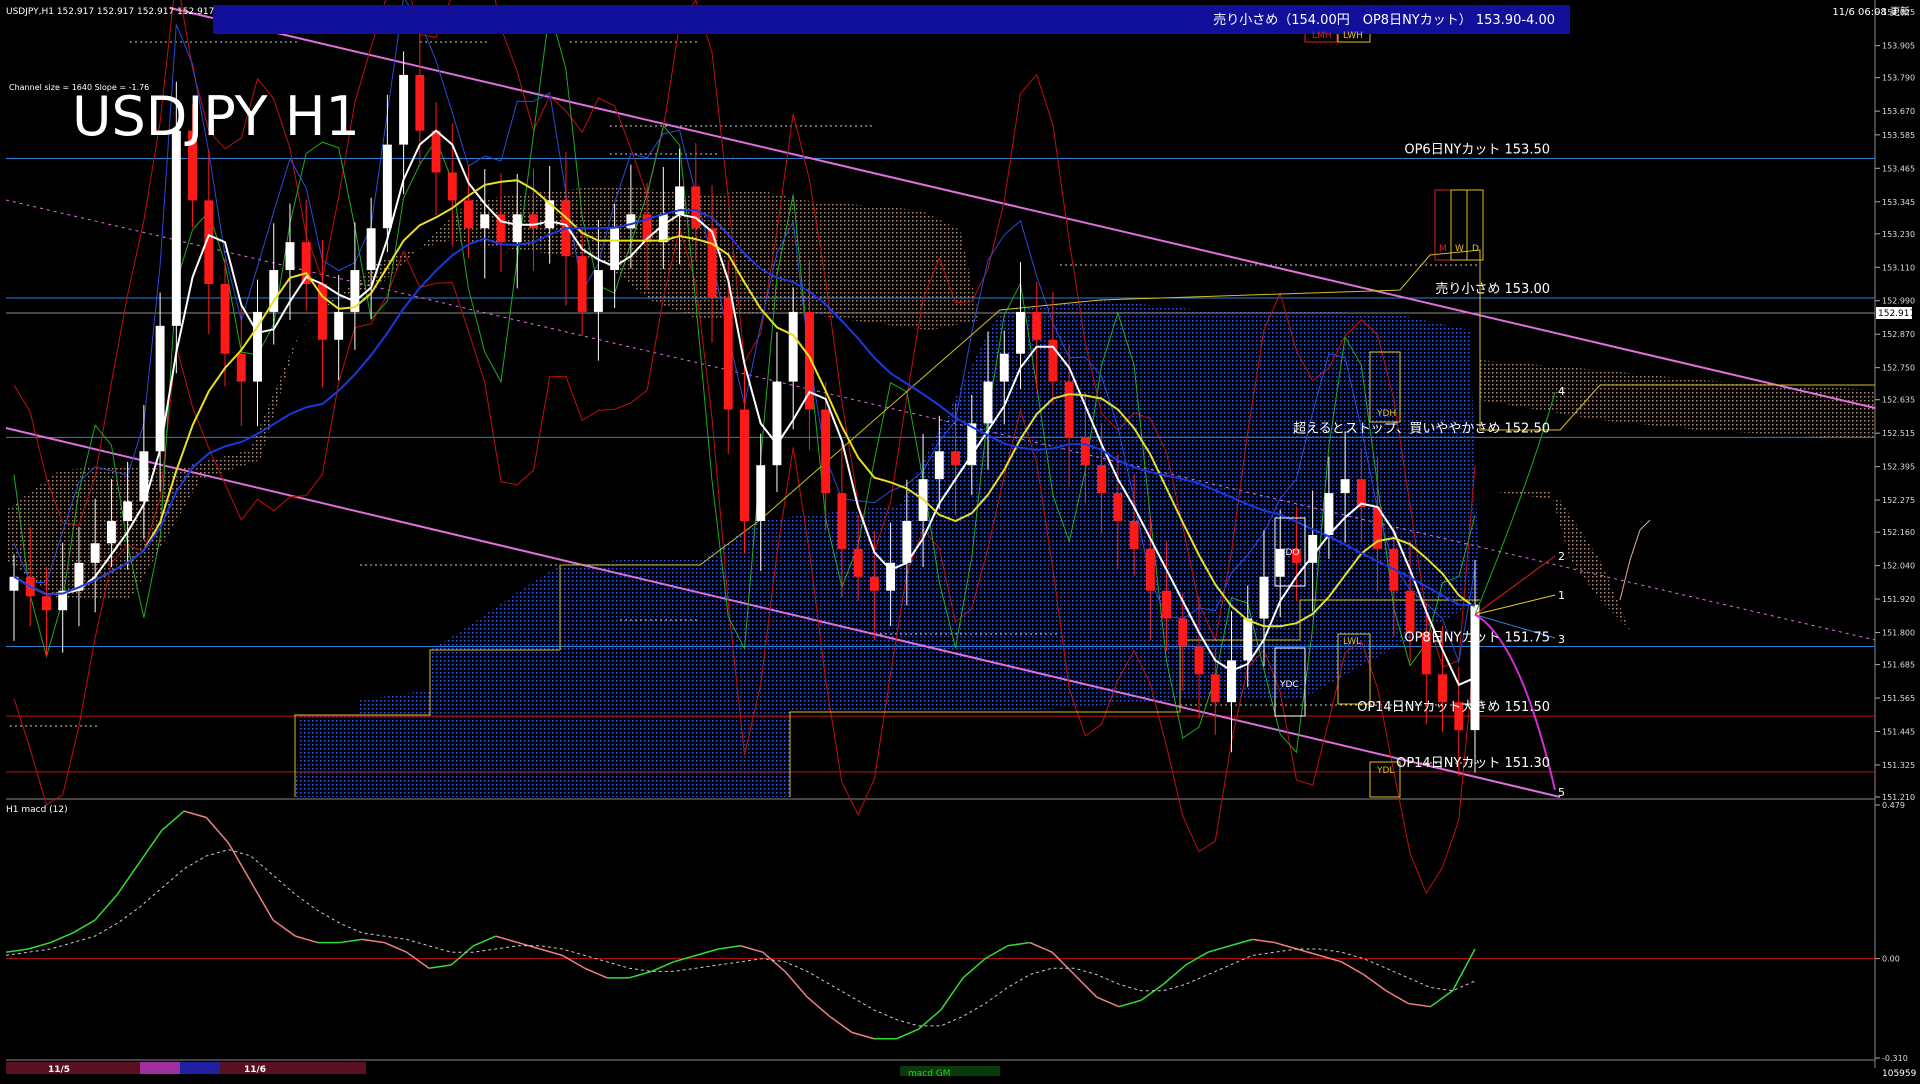 The image size is (1920, 1084). What do you see at coordinates (1898, 111) in the screenshot?
I see `price-tick-label: 153.670` at bounding box center [1898, 111].